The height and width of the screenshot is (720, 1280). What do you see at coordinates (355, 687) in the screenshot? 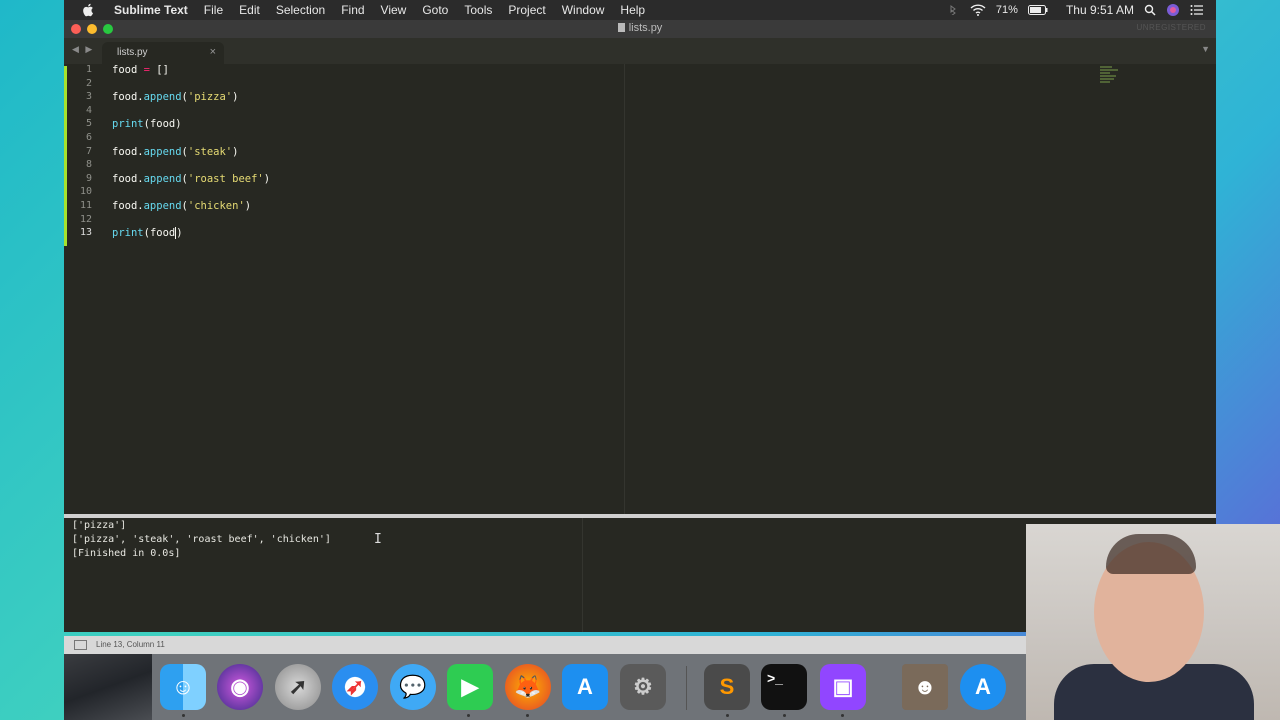
I see `safari-icon: ➶` at bounding box center [355, 687].